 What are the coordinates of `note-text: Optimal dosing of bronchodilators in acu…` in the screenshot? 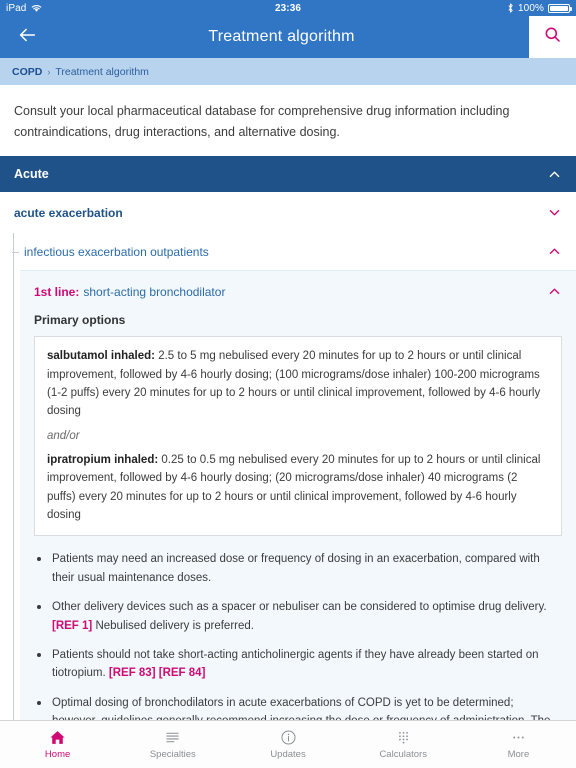 It's located at (301, 708).